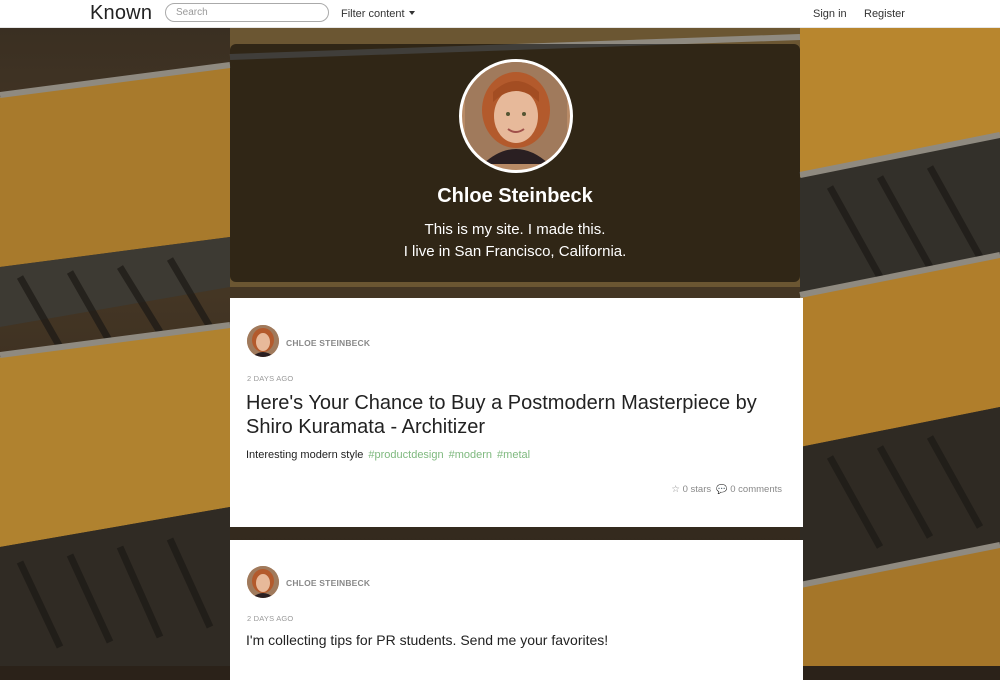  What do you see at coordinates (121, 13) in the screenshot?
I see `brand-logo: Known` at bounding box center [121, 13].